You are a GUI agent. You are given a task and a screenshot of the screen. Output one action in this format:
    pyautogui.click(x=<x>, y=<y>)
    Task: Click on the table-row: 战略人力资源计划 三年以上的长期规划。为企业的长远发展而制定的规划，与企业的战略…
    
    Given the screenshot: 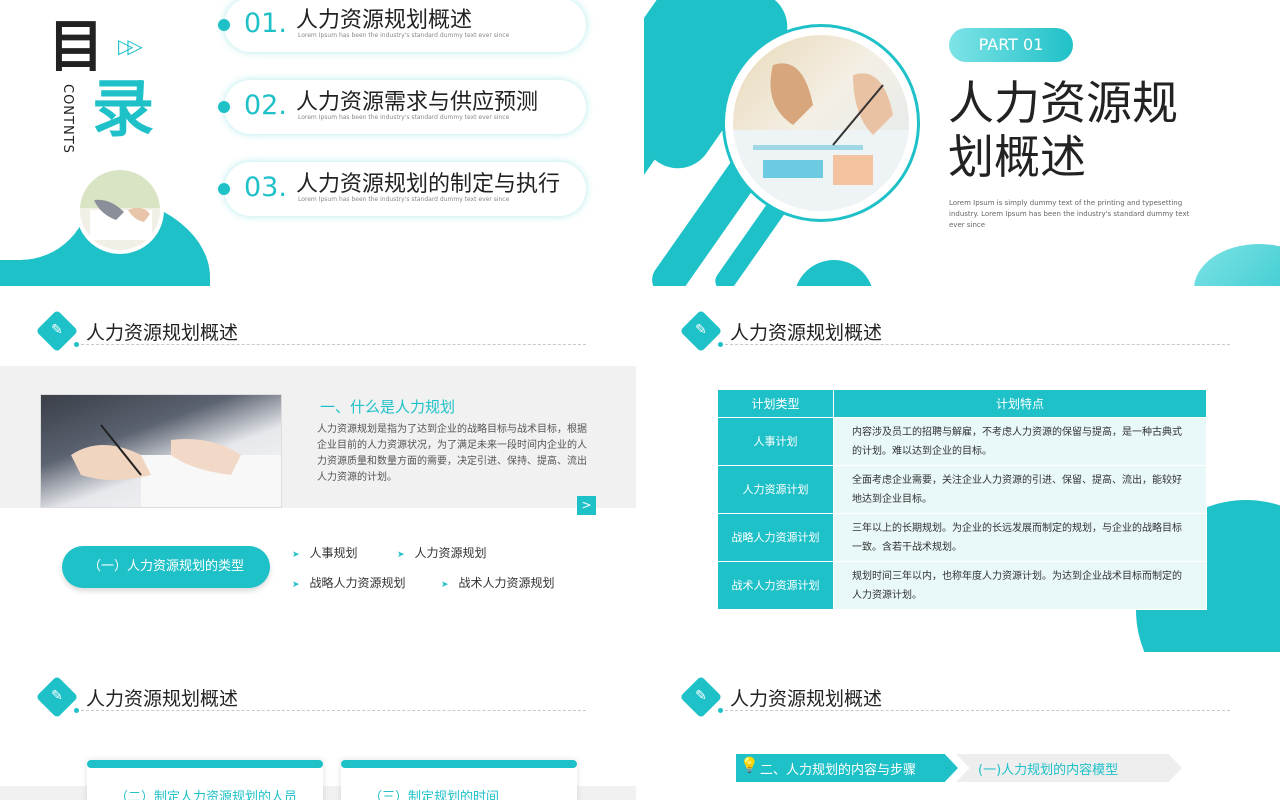 What is the action you would take?
    pyautogui.click(x=962, y=537)
    